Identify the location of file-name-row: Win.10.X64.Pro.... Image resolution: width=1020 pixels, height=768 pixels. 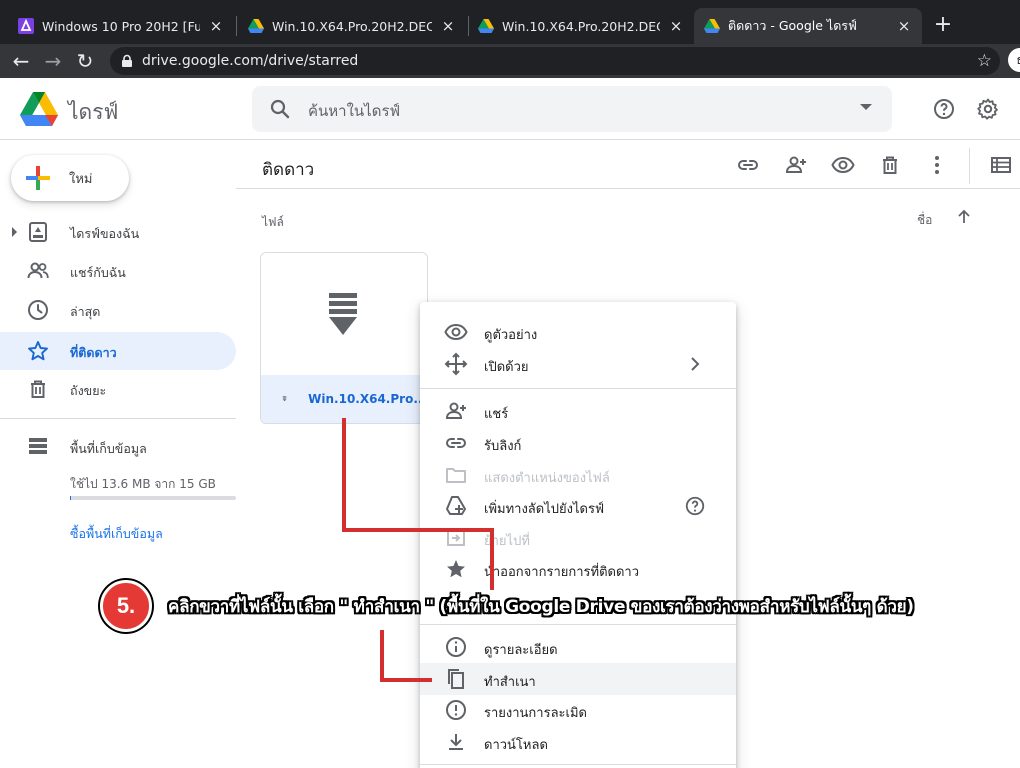
(344, 399).